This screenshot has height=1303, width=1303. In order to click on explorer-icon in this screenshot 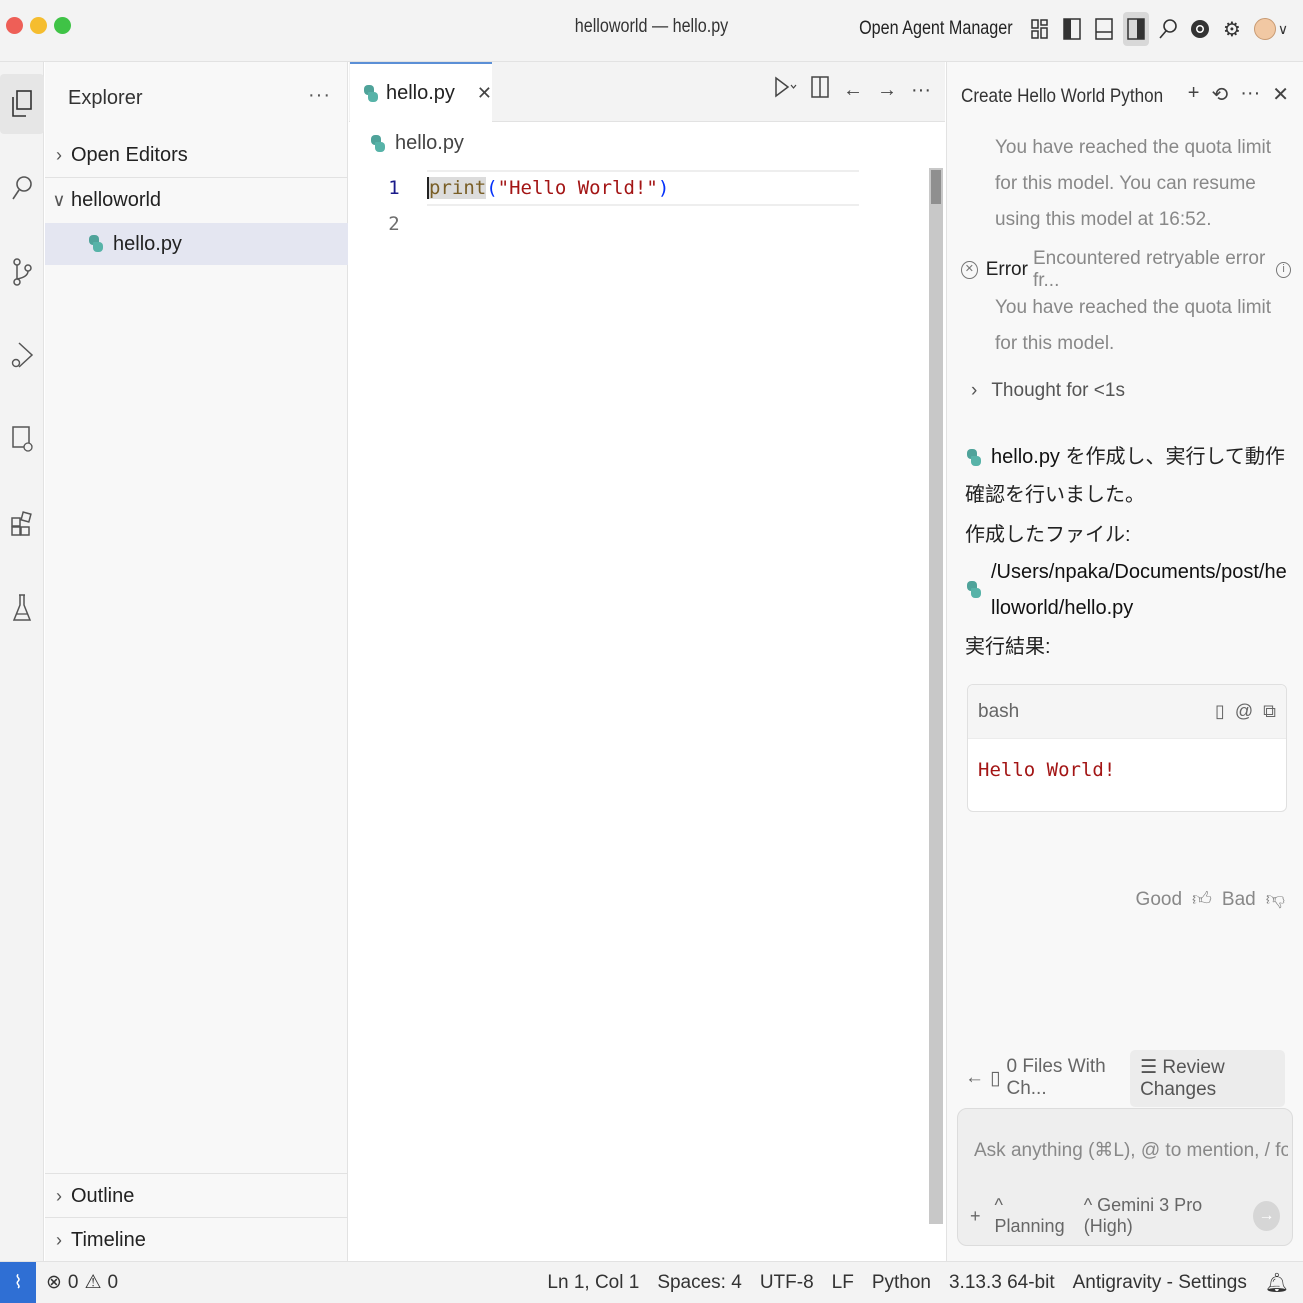, I will do `click(22, 104)`.